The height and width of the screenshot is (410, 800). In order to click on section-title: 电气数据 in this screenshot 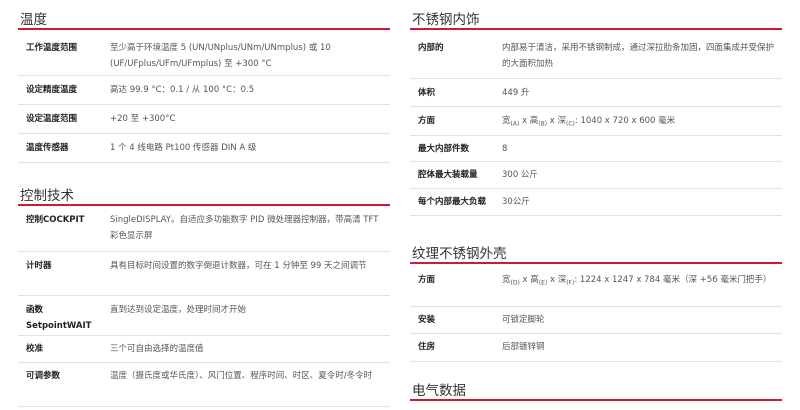, I will do `click(596, 386)`.